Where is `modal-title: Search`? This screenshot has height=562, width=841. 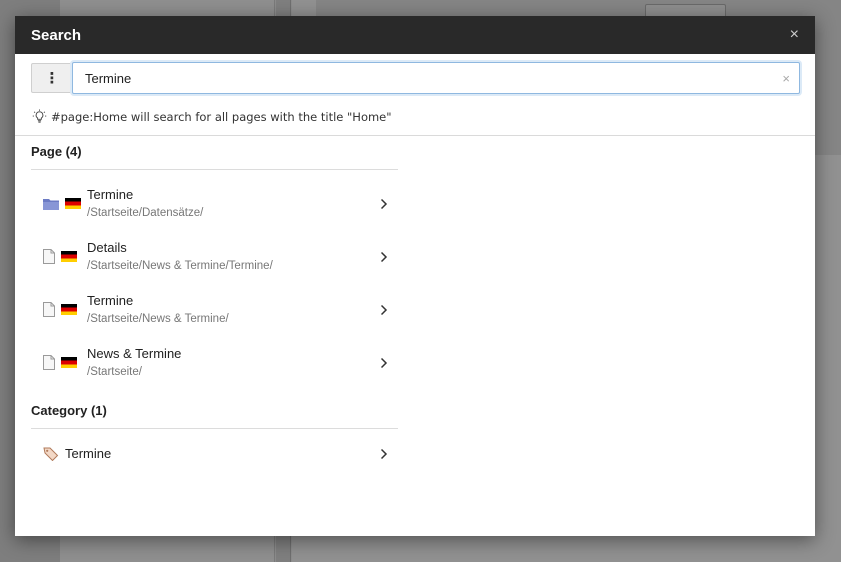 modal-title: Search is located at coordinates (56, 35).